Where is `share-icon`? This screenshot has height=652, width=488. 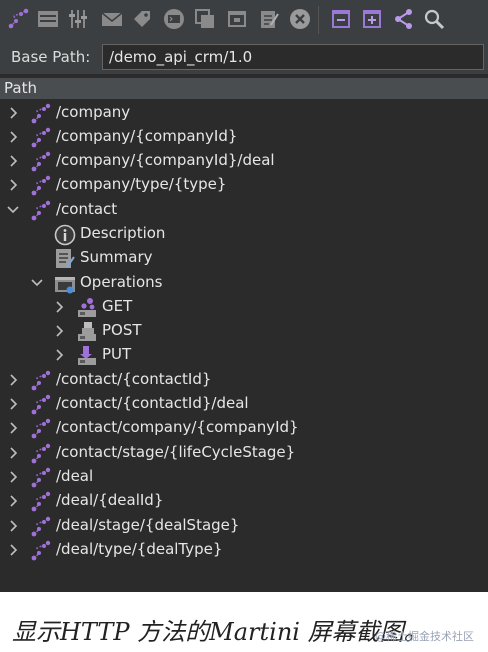 share-icon is located at coordinates (404, 19).